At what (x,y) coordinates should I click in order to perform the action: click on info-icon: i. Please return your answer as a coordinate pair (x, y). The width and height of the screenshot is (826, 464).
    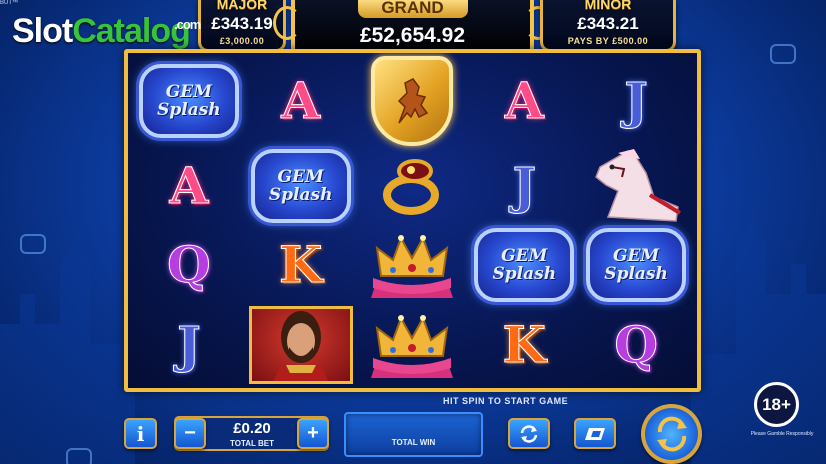
    Looking at the image, I should click on (140, 433).